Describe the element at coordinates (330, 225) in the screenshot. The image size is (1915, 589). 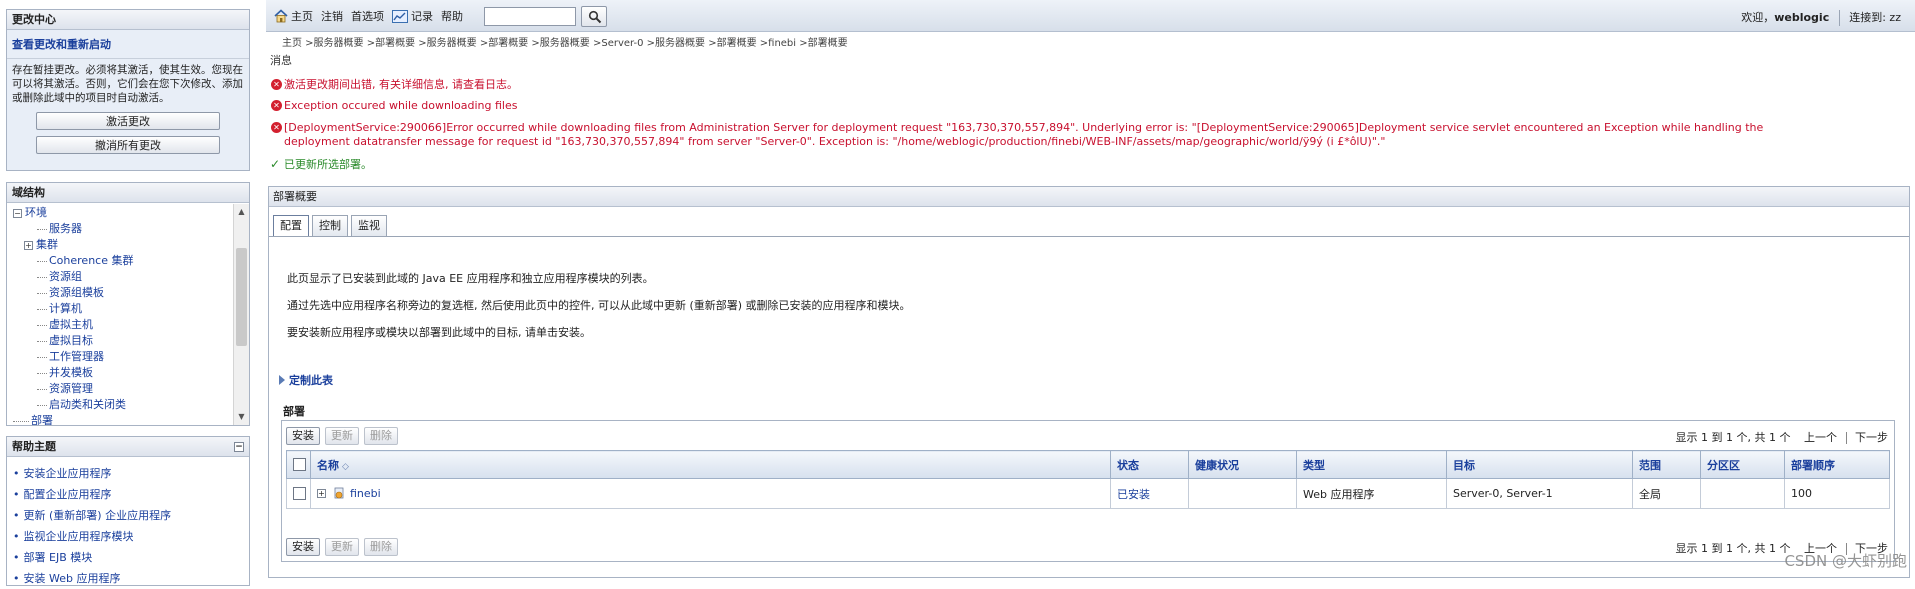
I see `tab-control: 控制` at that location.